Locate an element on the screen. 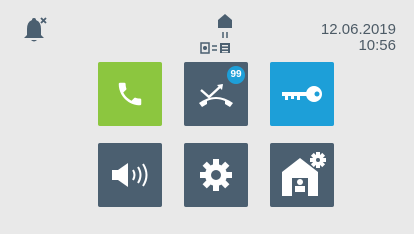  door-open-button is located at coordinates (302, 94).